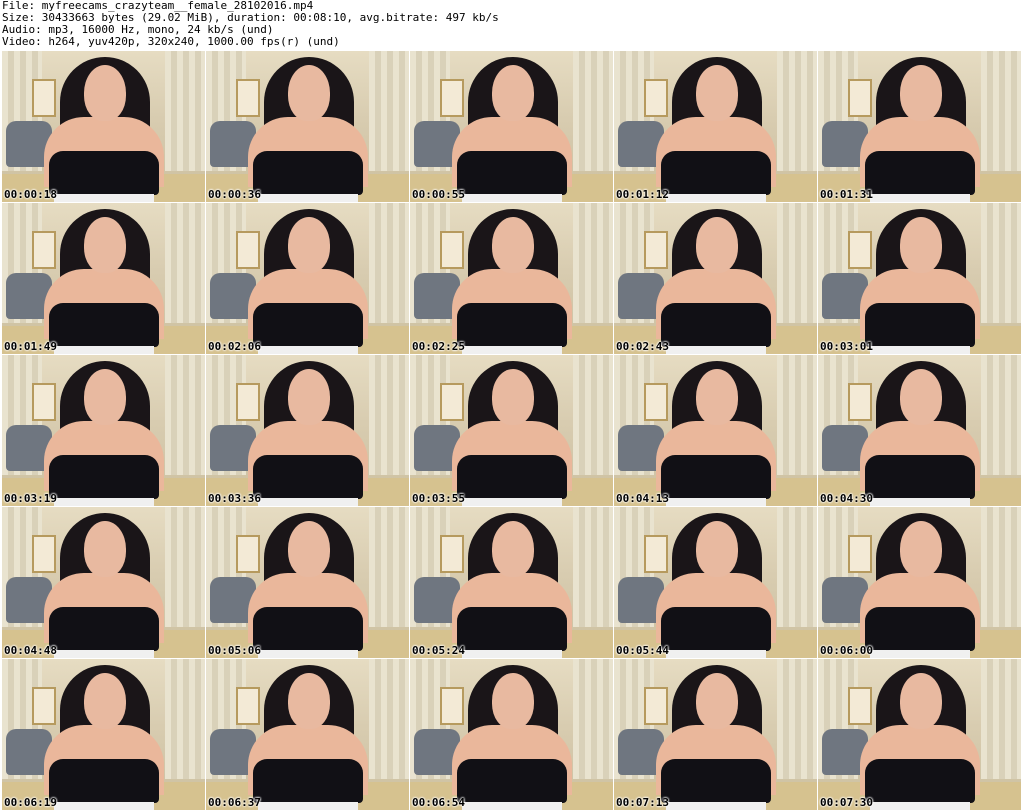 Image resolution: width=1024 pixels, height=811 pixels. I want to click on thumbnail-timestamp: 00:06:54, so click(438, 802).